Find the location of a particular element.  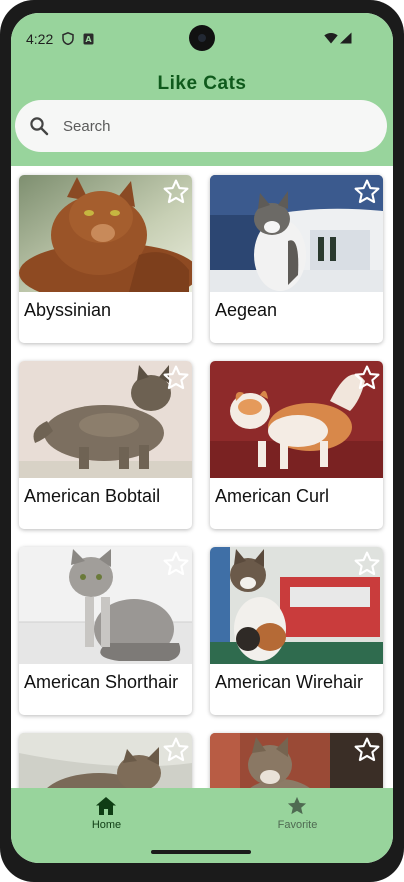

cat-card-abyssinian: Abyssinian is located at coordinates (105, 259).